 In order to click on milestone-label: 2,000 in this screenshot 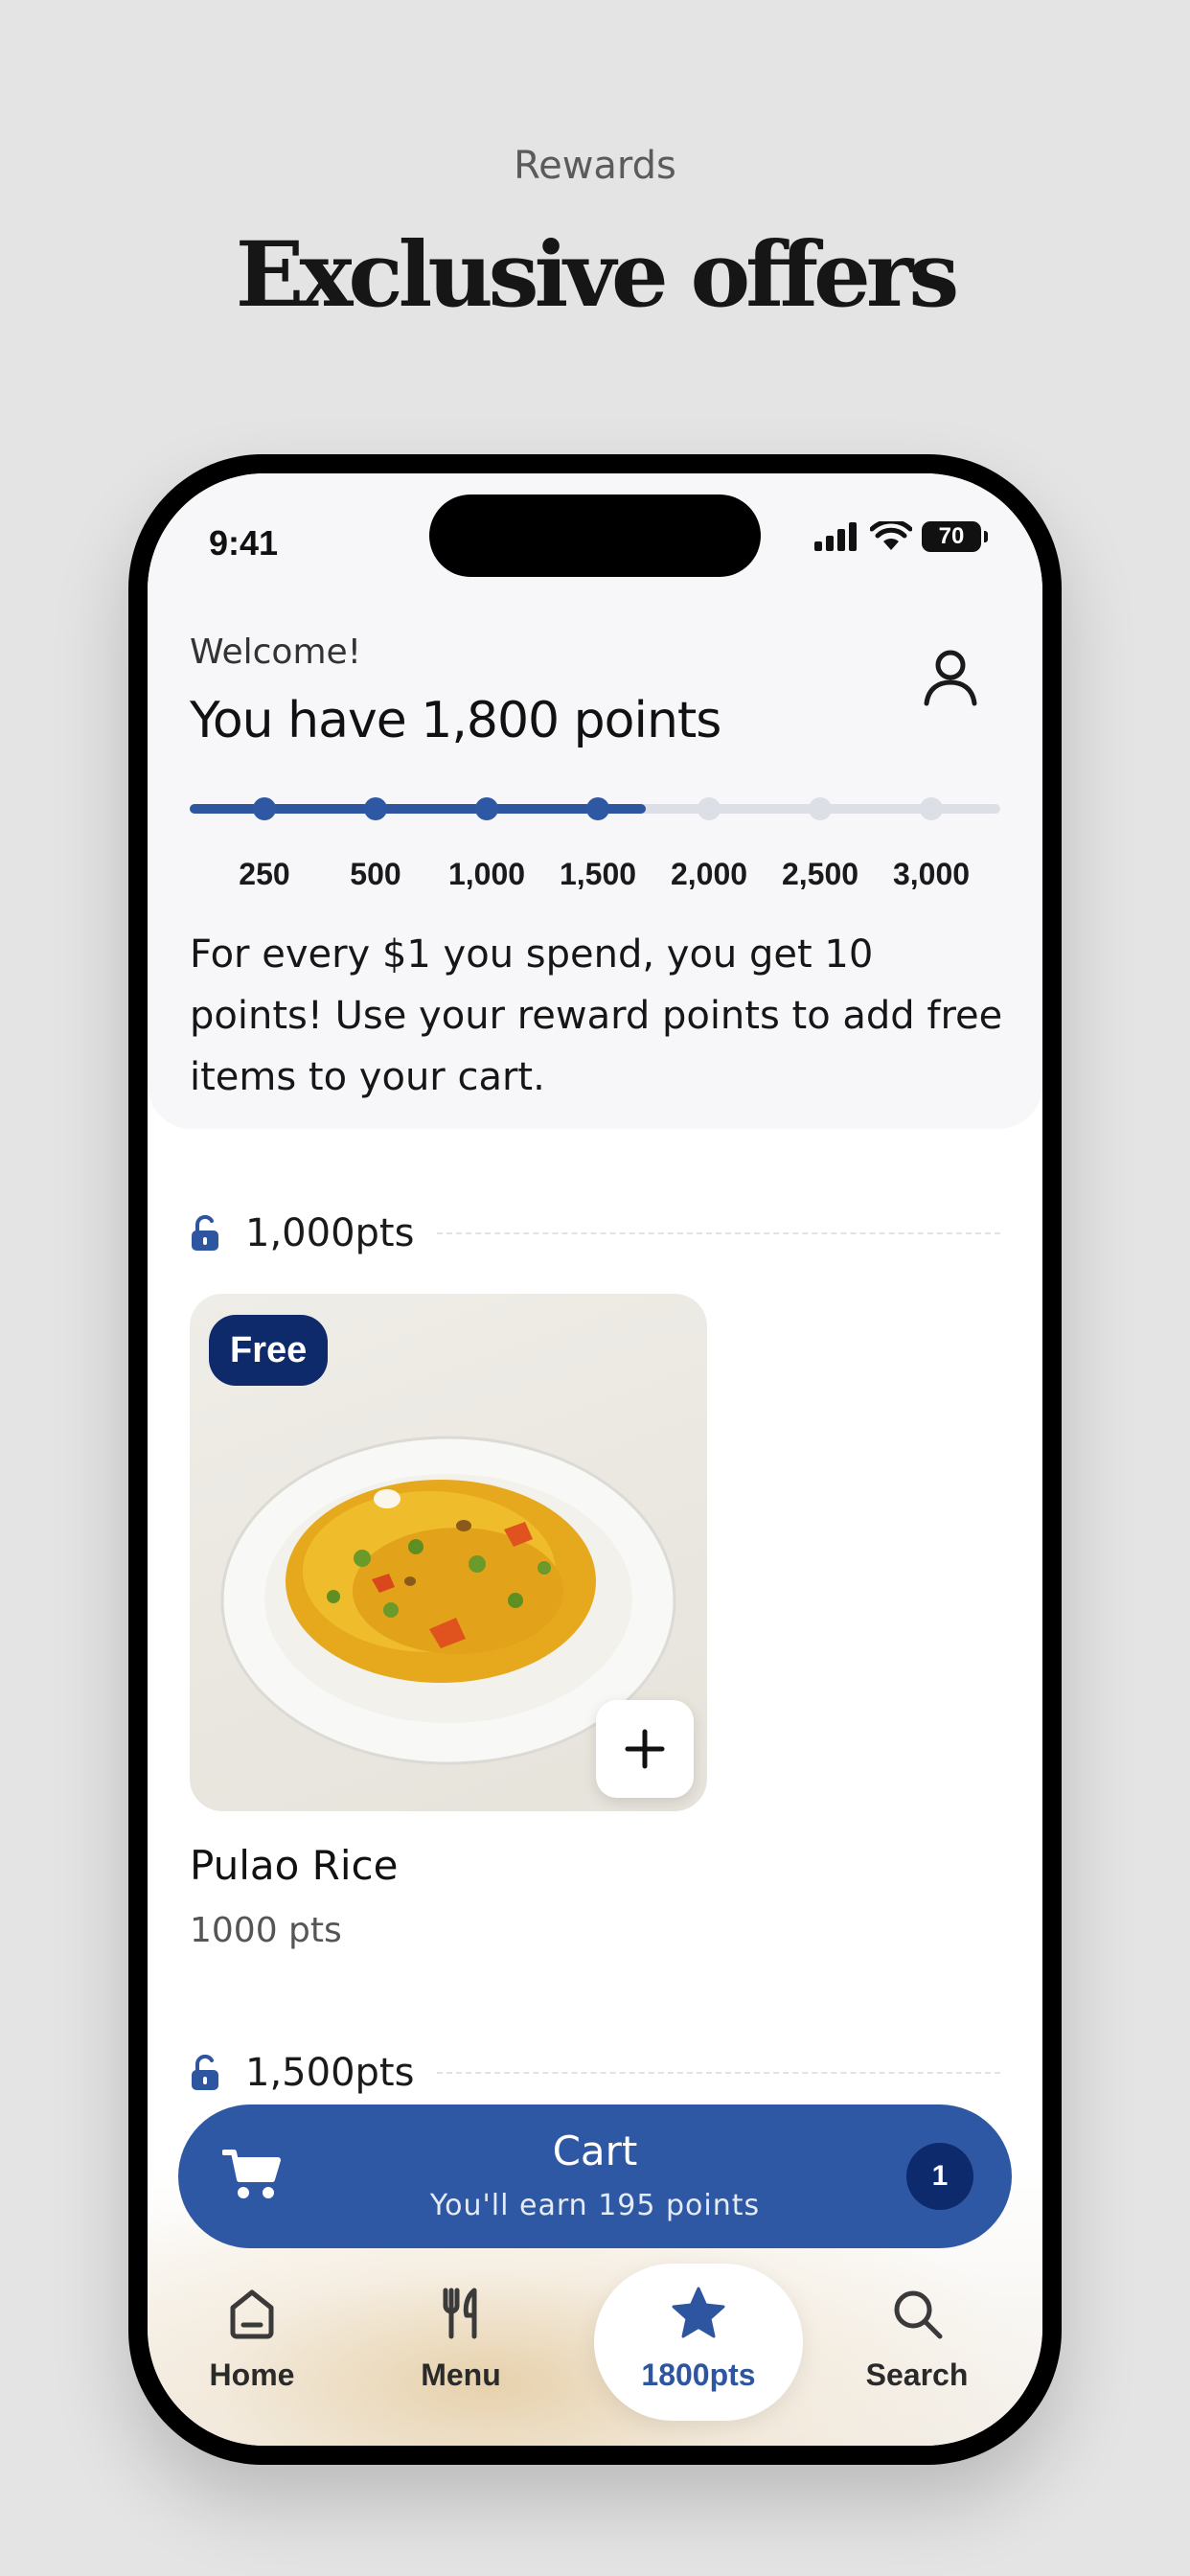, I will do `click(709, 874)`.